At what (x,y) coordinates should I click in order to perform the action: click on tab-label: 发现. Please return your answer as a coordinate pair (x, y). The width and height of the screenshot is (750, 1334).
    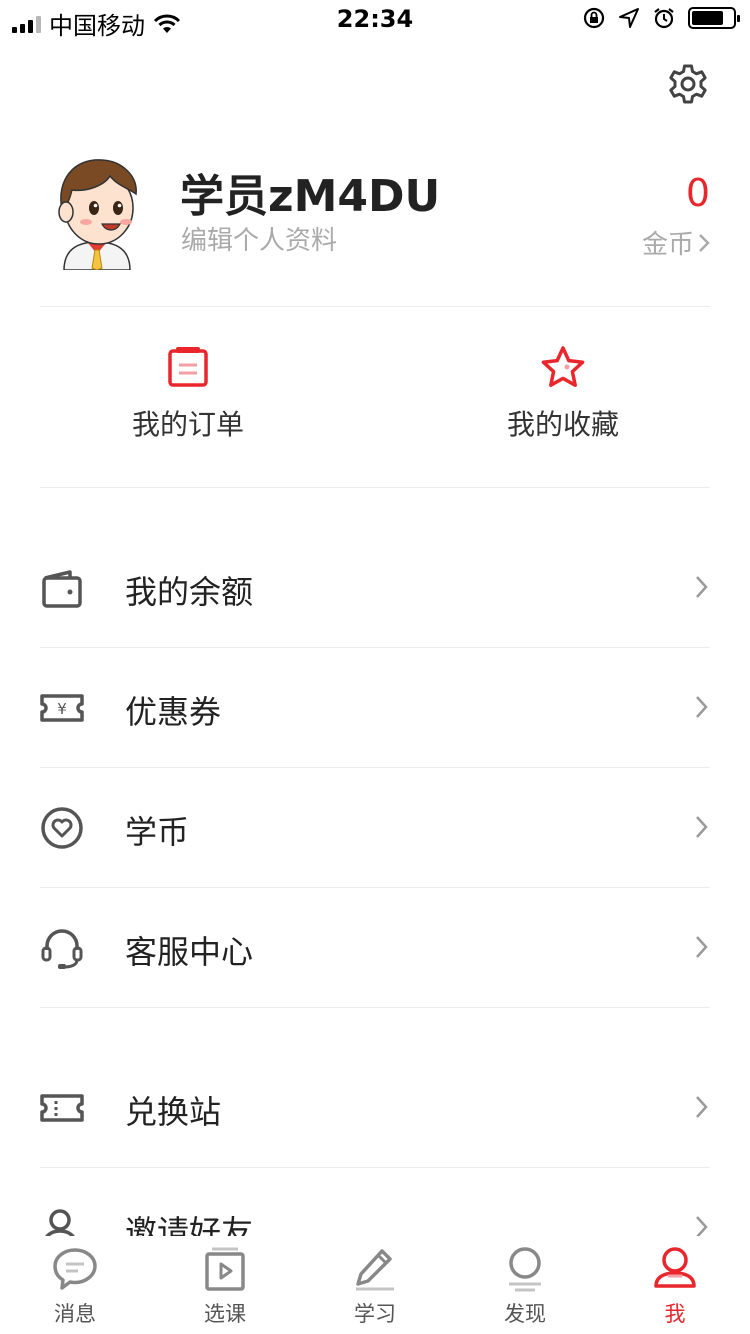
    Looking at the image, I should click on (525, 1314).